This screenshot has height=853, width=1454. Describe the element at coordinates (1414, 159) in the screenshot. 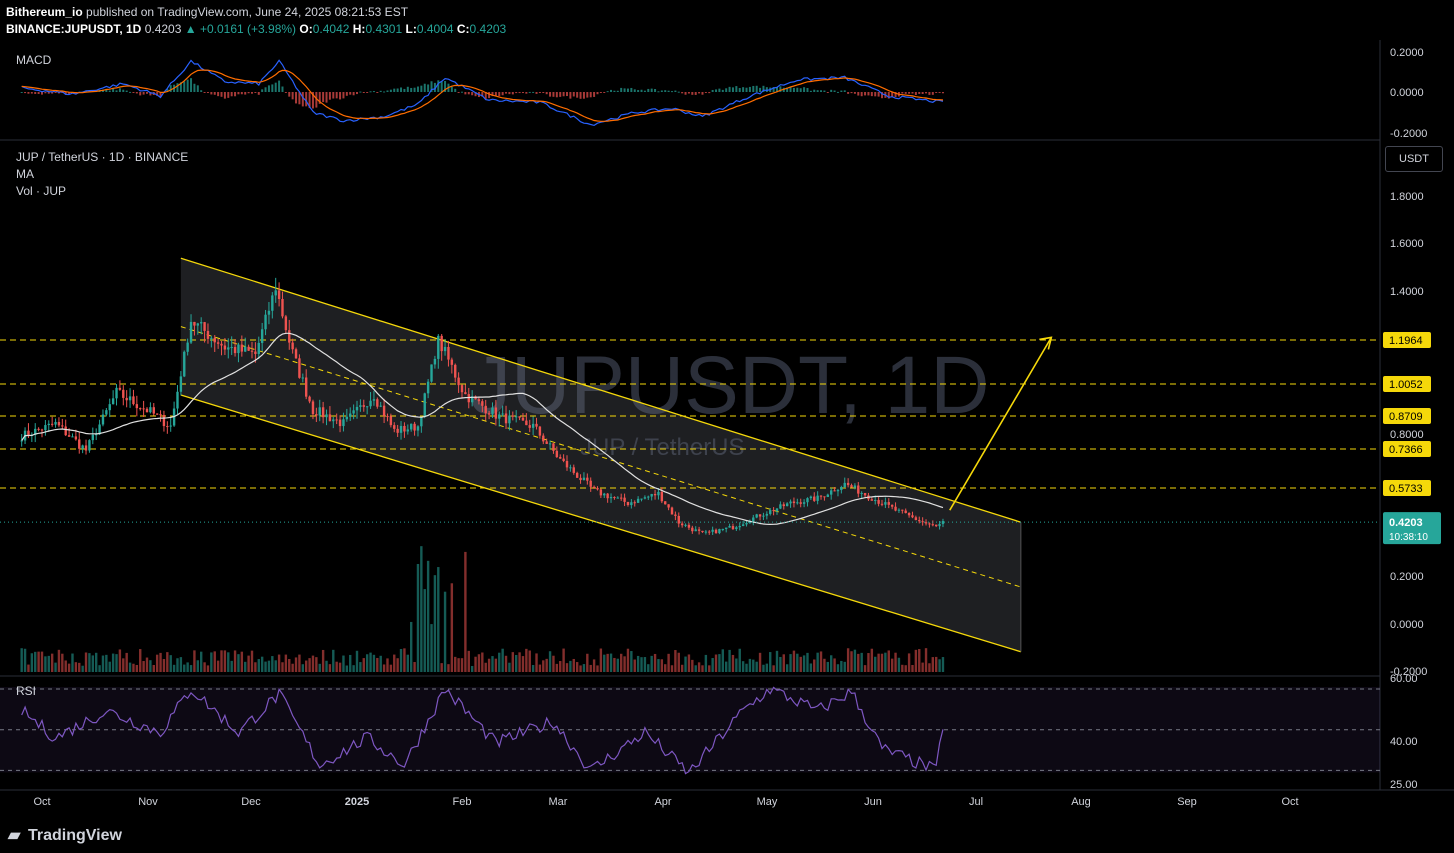

I see `currency-button: USDT` at that location.